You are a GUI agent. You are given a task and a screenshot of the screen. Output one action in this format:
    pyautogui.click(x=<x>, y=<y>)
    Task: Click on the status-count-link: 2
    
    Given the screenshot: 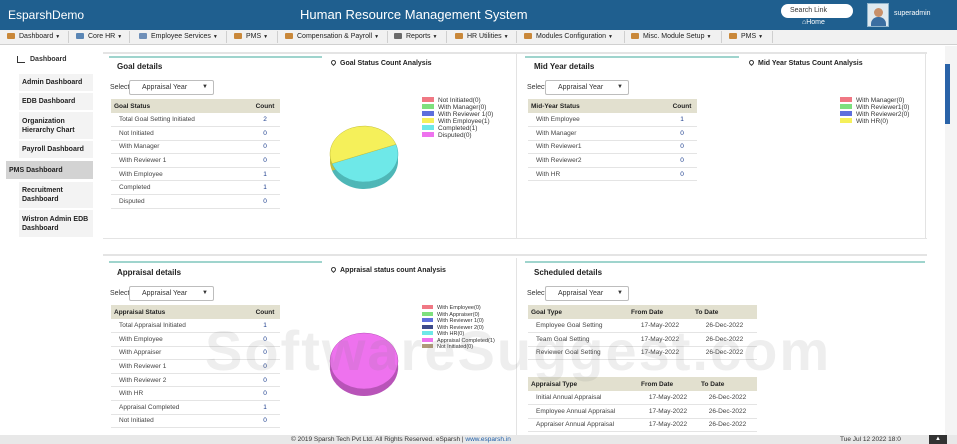 What is the action you would take?
    pyautogui.click(x=265, y=120)
    